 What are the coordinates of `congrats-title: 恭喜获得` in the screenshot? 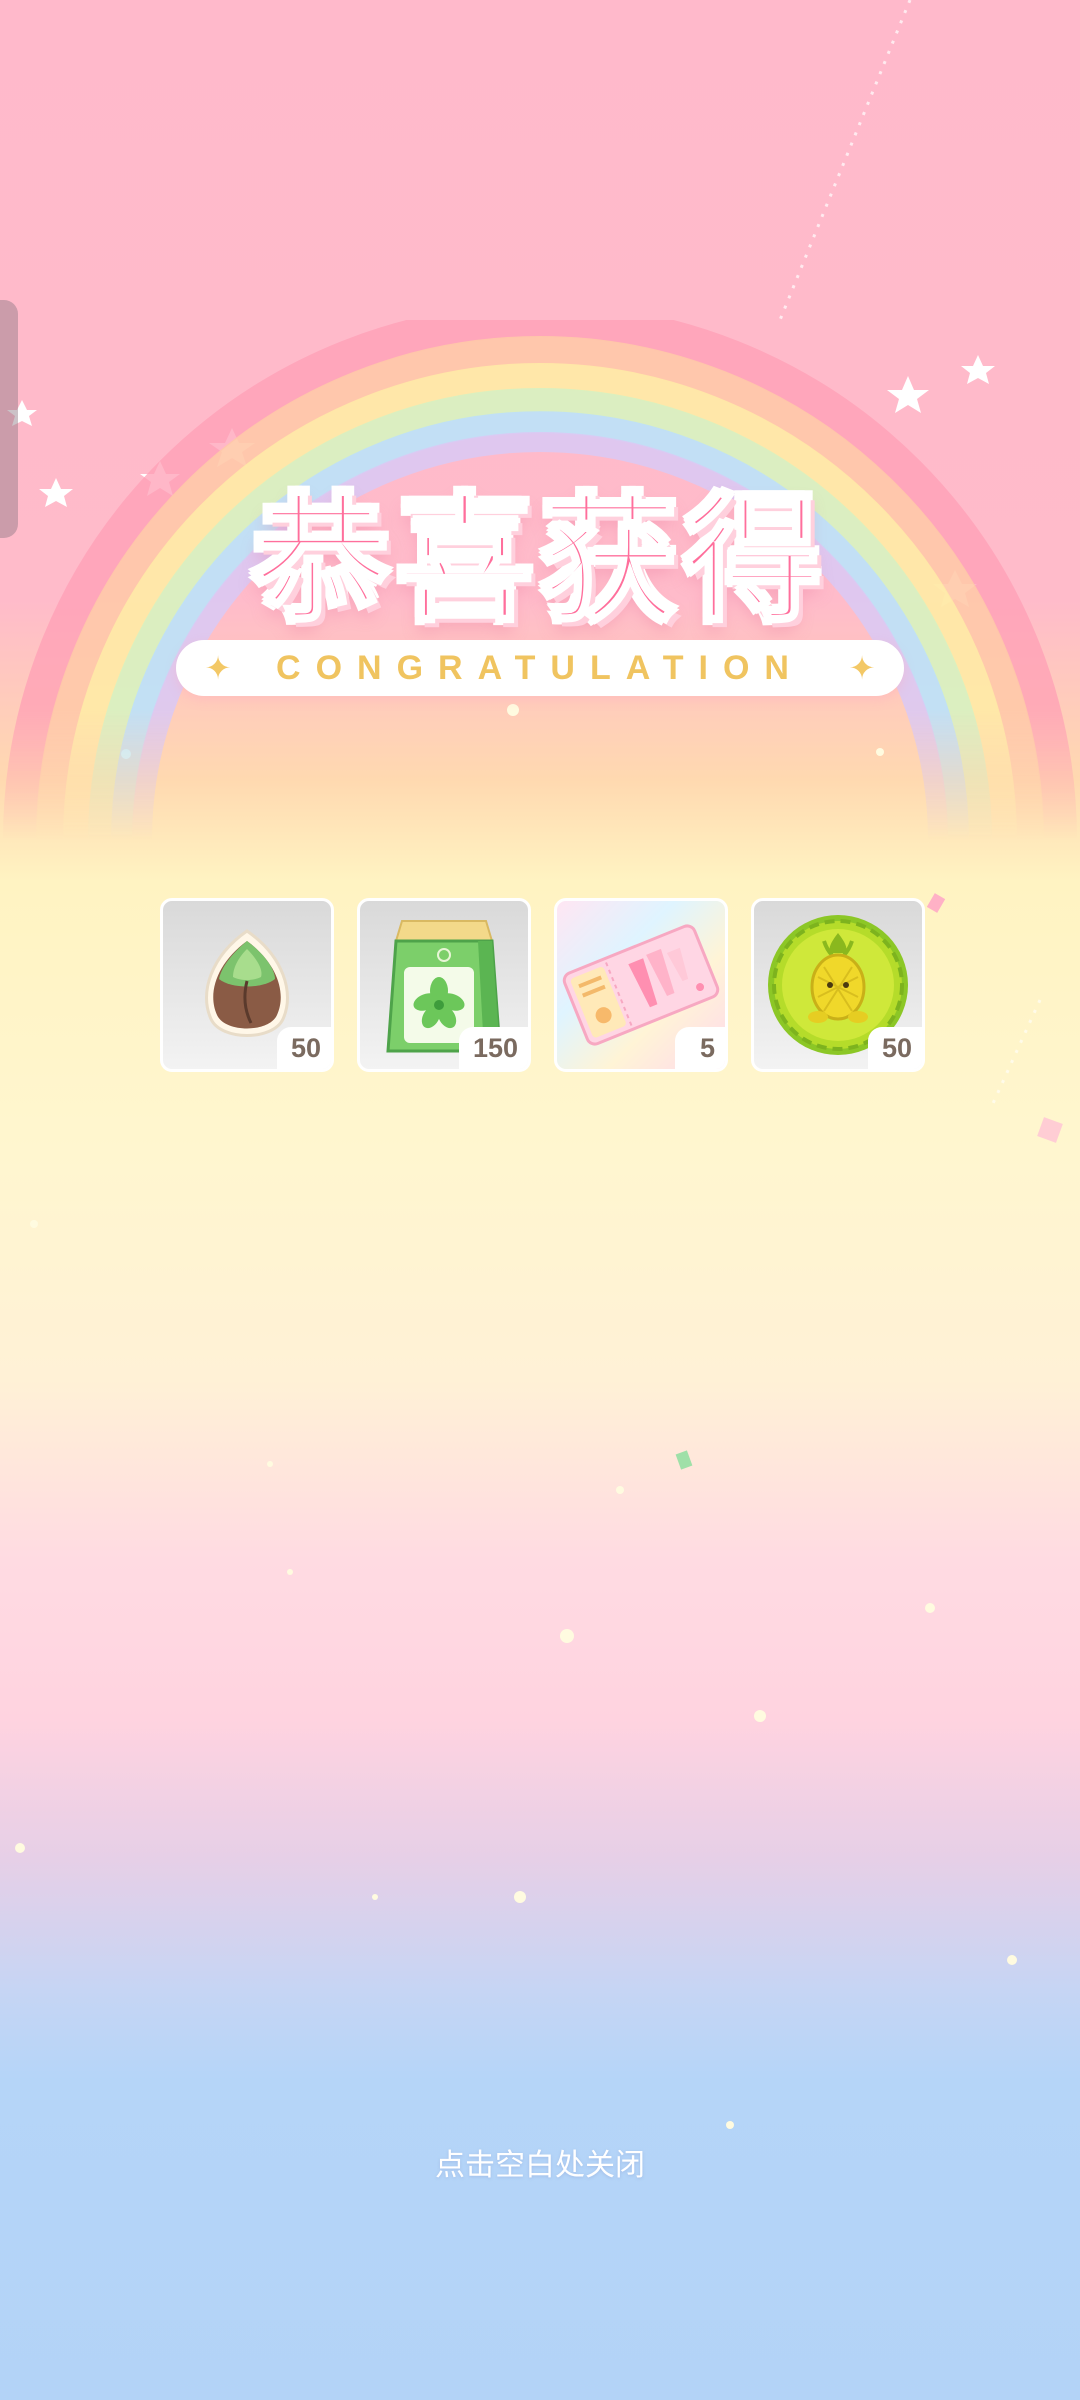 It's located at (539, 560).